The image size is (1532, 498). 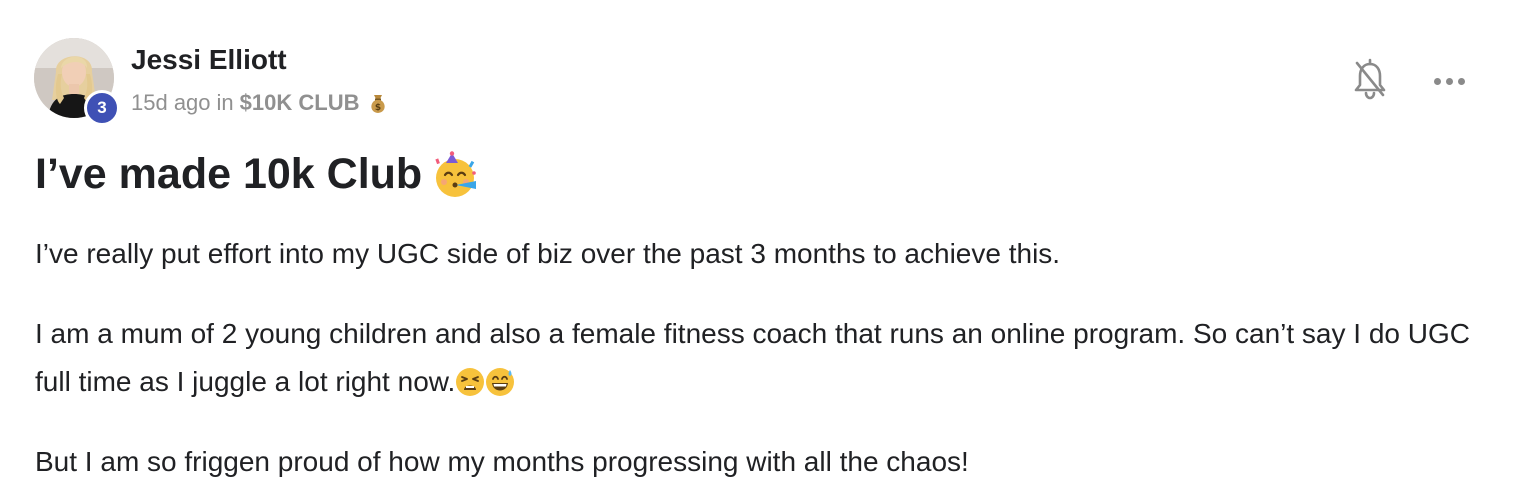 I want to click on bell-off-icon, so click(x=1370, y=81).